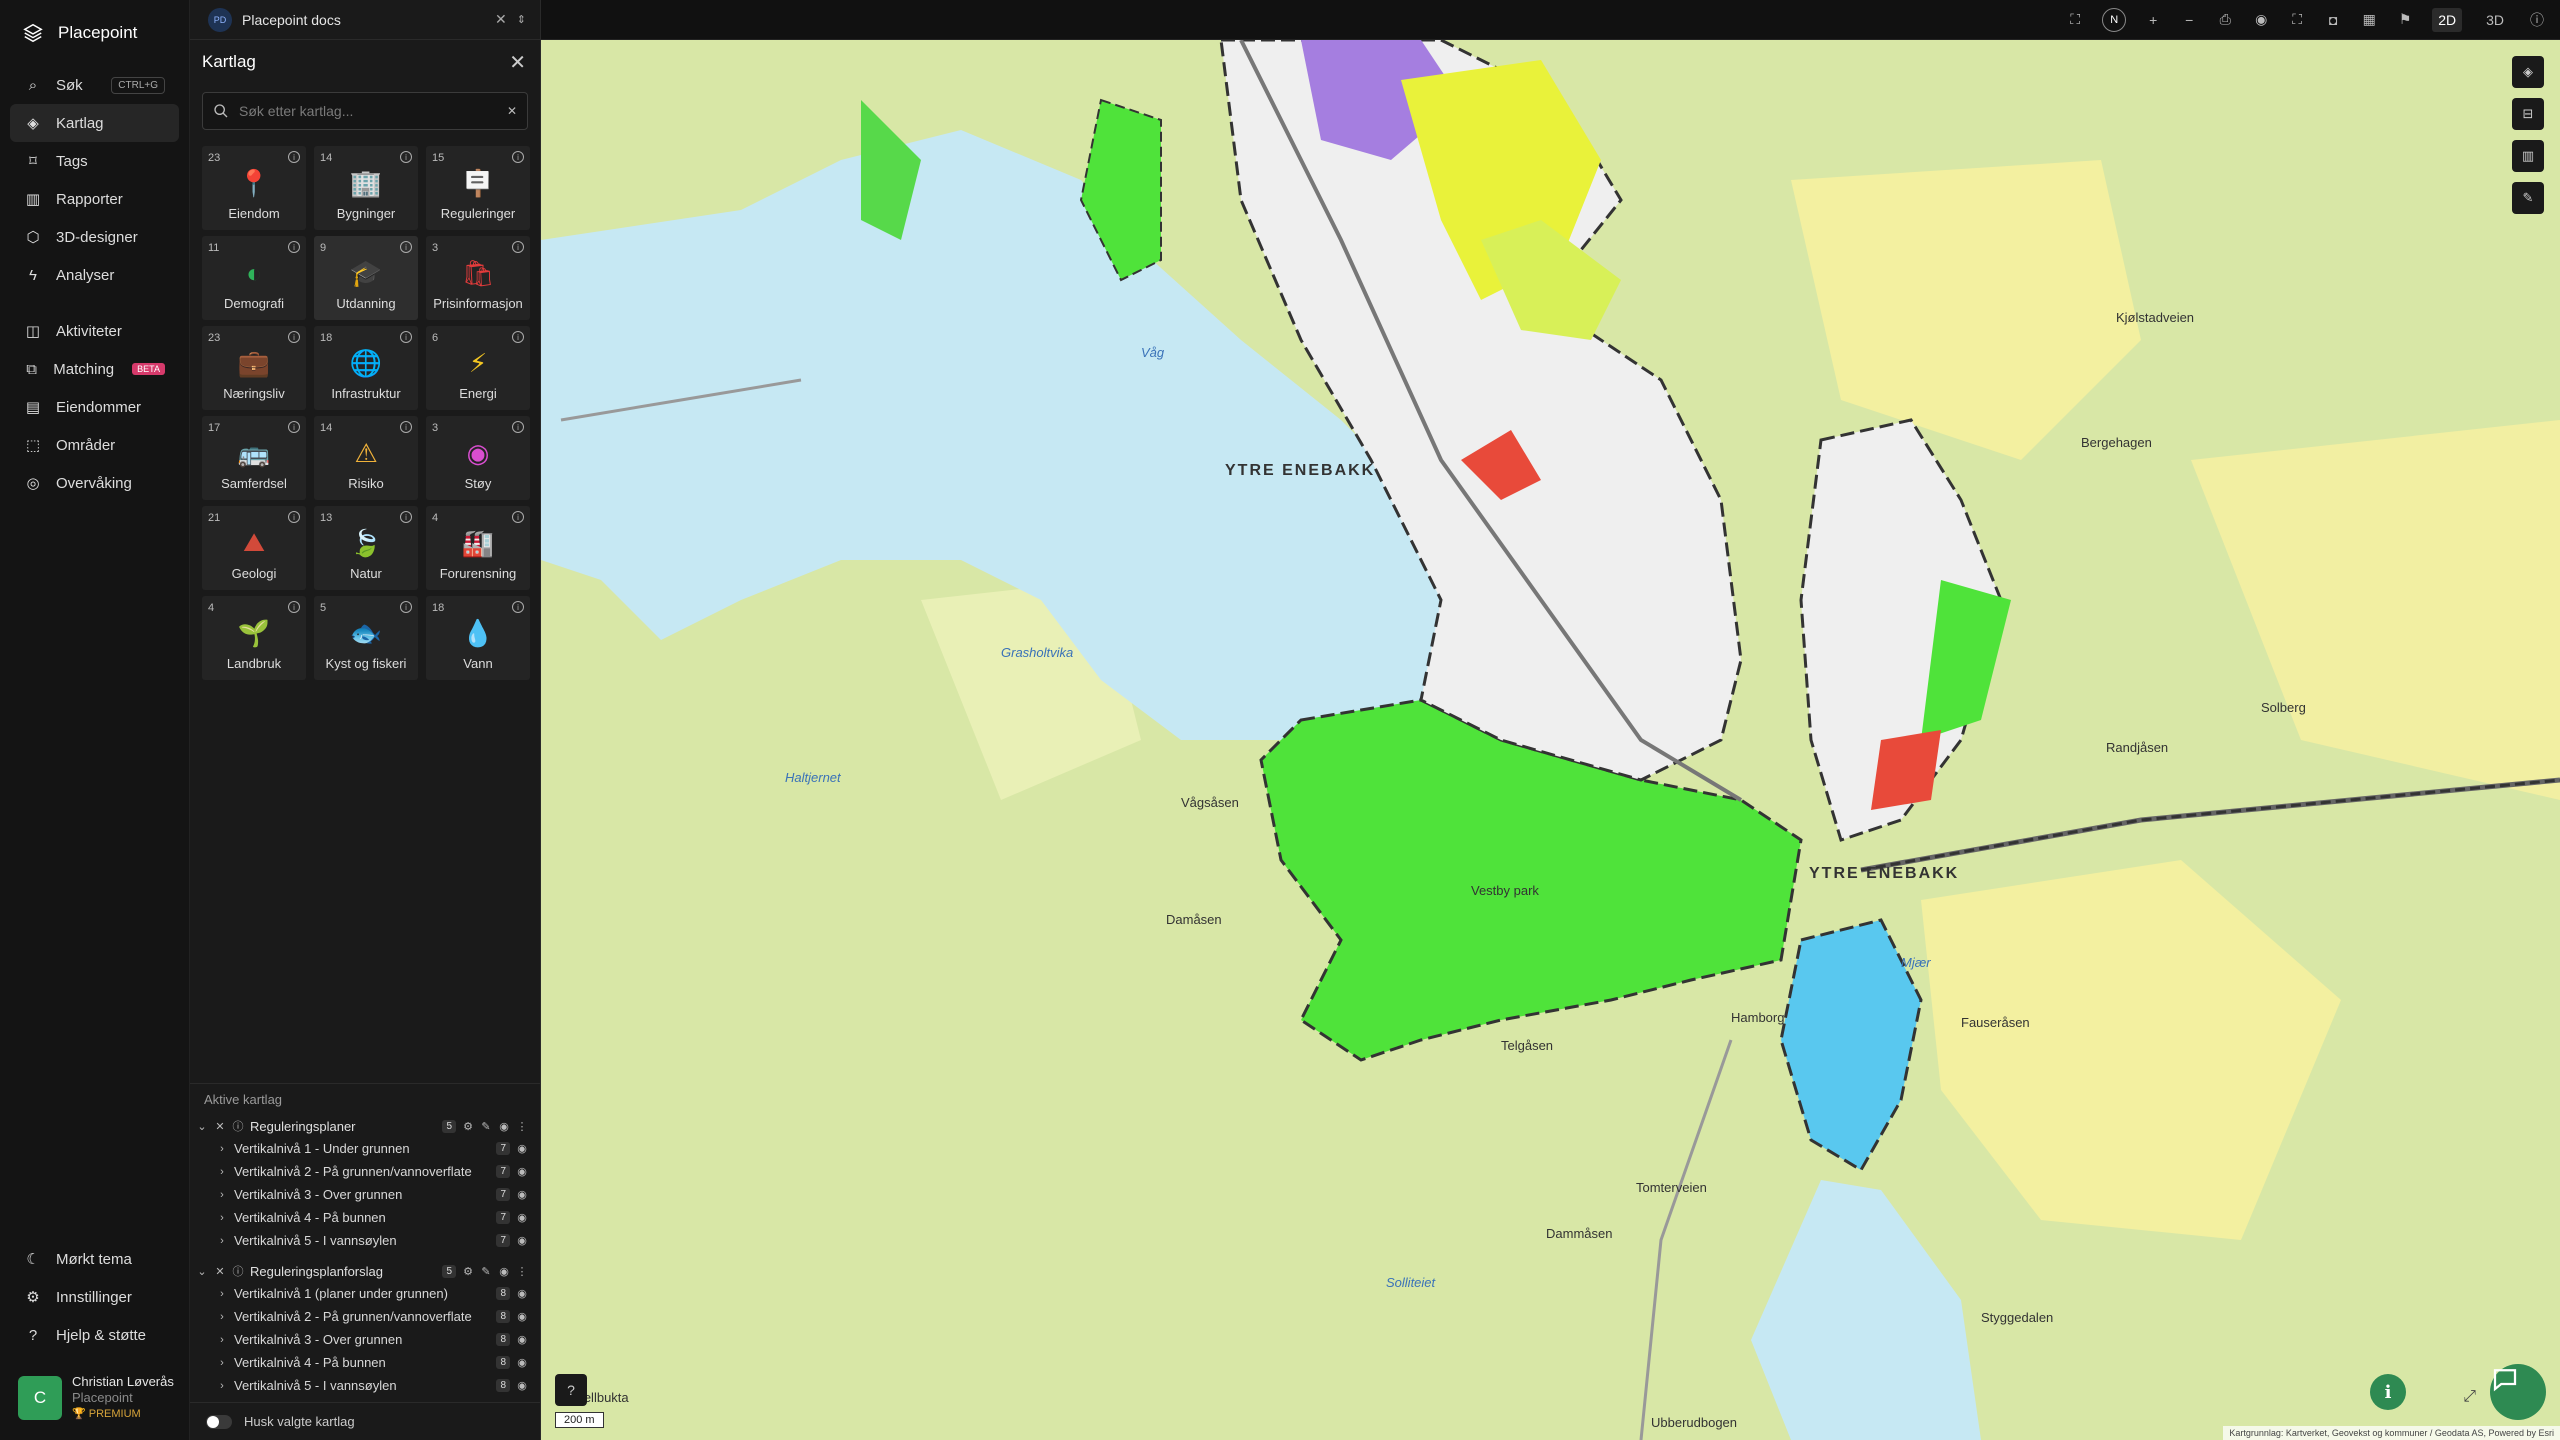 The width and height of the screenshot is (2560, 1440). I want to click on category-tile-vann: 18 i 💧 Vann, so click(478, 638).